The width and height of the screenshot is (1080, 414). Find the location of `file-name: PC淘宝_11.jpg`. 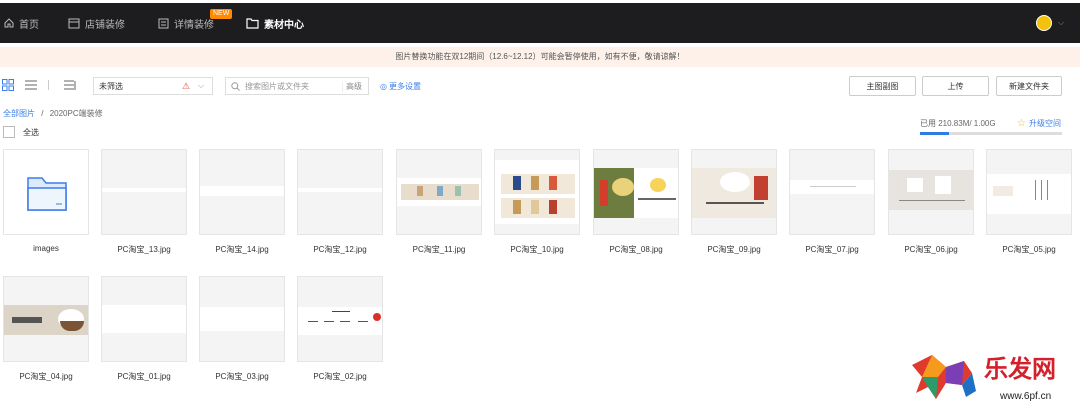

file-name: PC淘宝_11.jpg is located at coordinates (439, 249).